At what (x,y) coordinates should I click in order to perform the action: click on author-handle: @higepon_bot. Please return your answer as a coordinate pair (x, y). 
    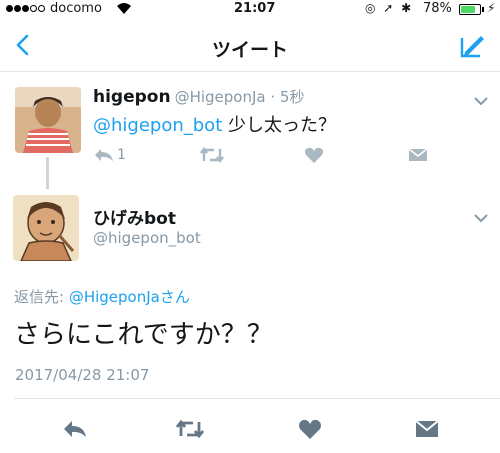
    Looking at the image, I should click on (147, 238).